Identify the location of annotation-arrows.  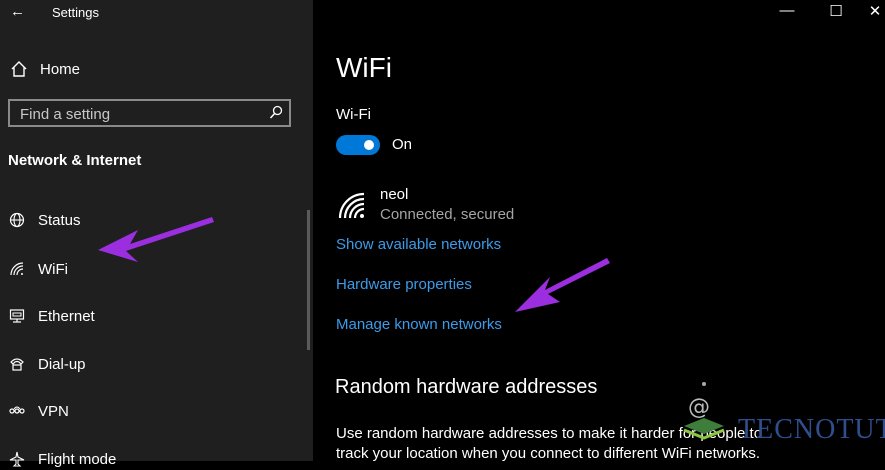
(354, 264).